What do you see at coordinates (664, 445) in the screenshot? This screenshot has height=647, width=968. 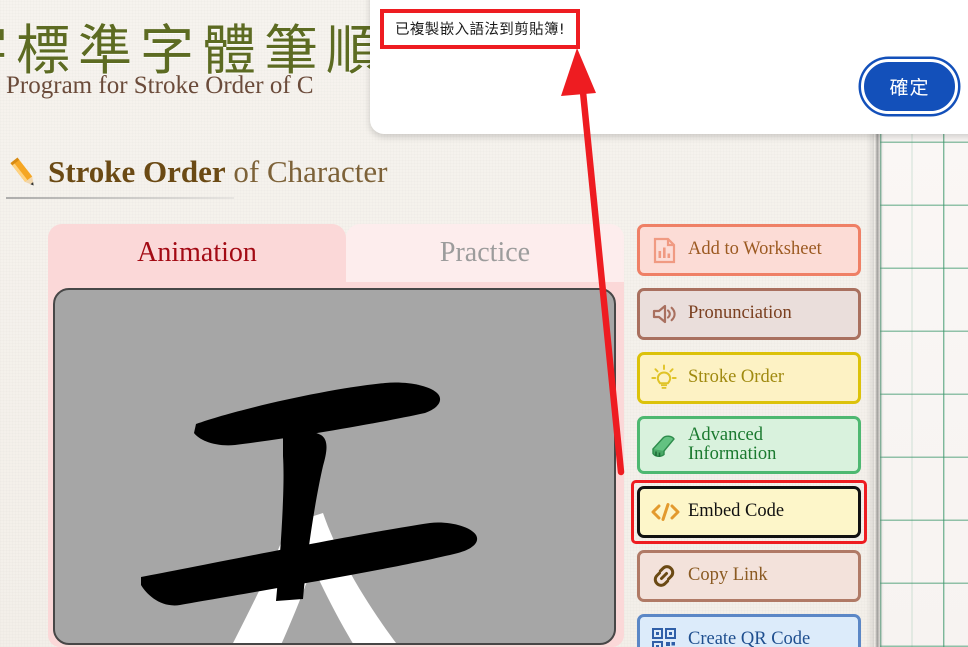 I see `book-icon` at bounding box center [664, 445].